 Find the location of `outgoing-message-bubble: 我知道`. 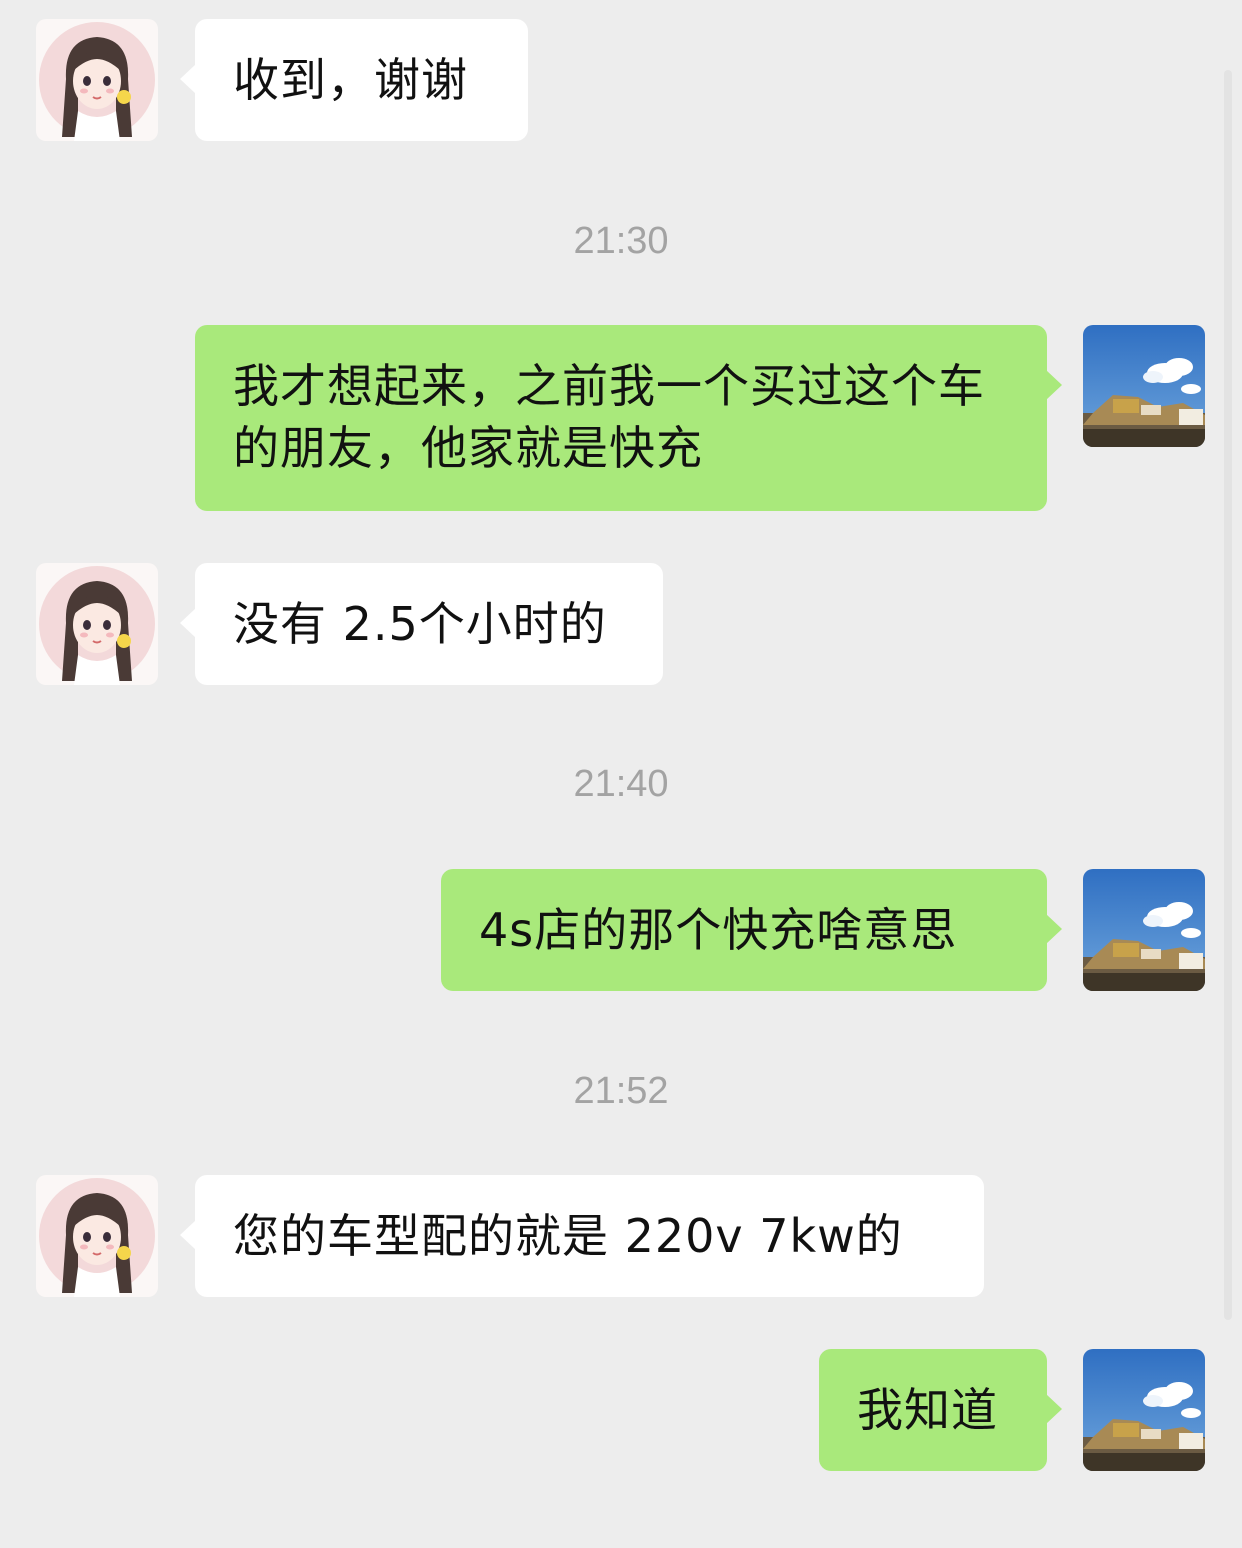

outgoing-message-bubble: 我知道 is located at coordinates (940, 1410).